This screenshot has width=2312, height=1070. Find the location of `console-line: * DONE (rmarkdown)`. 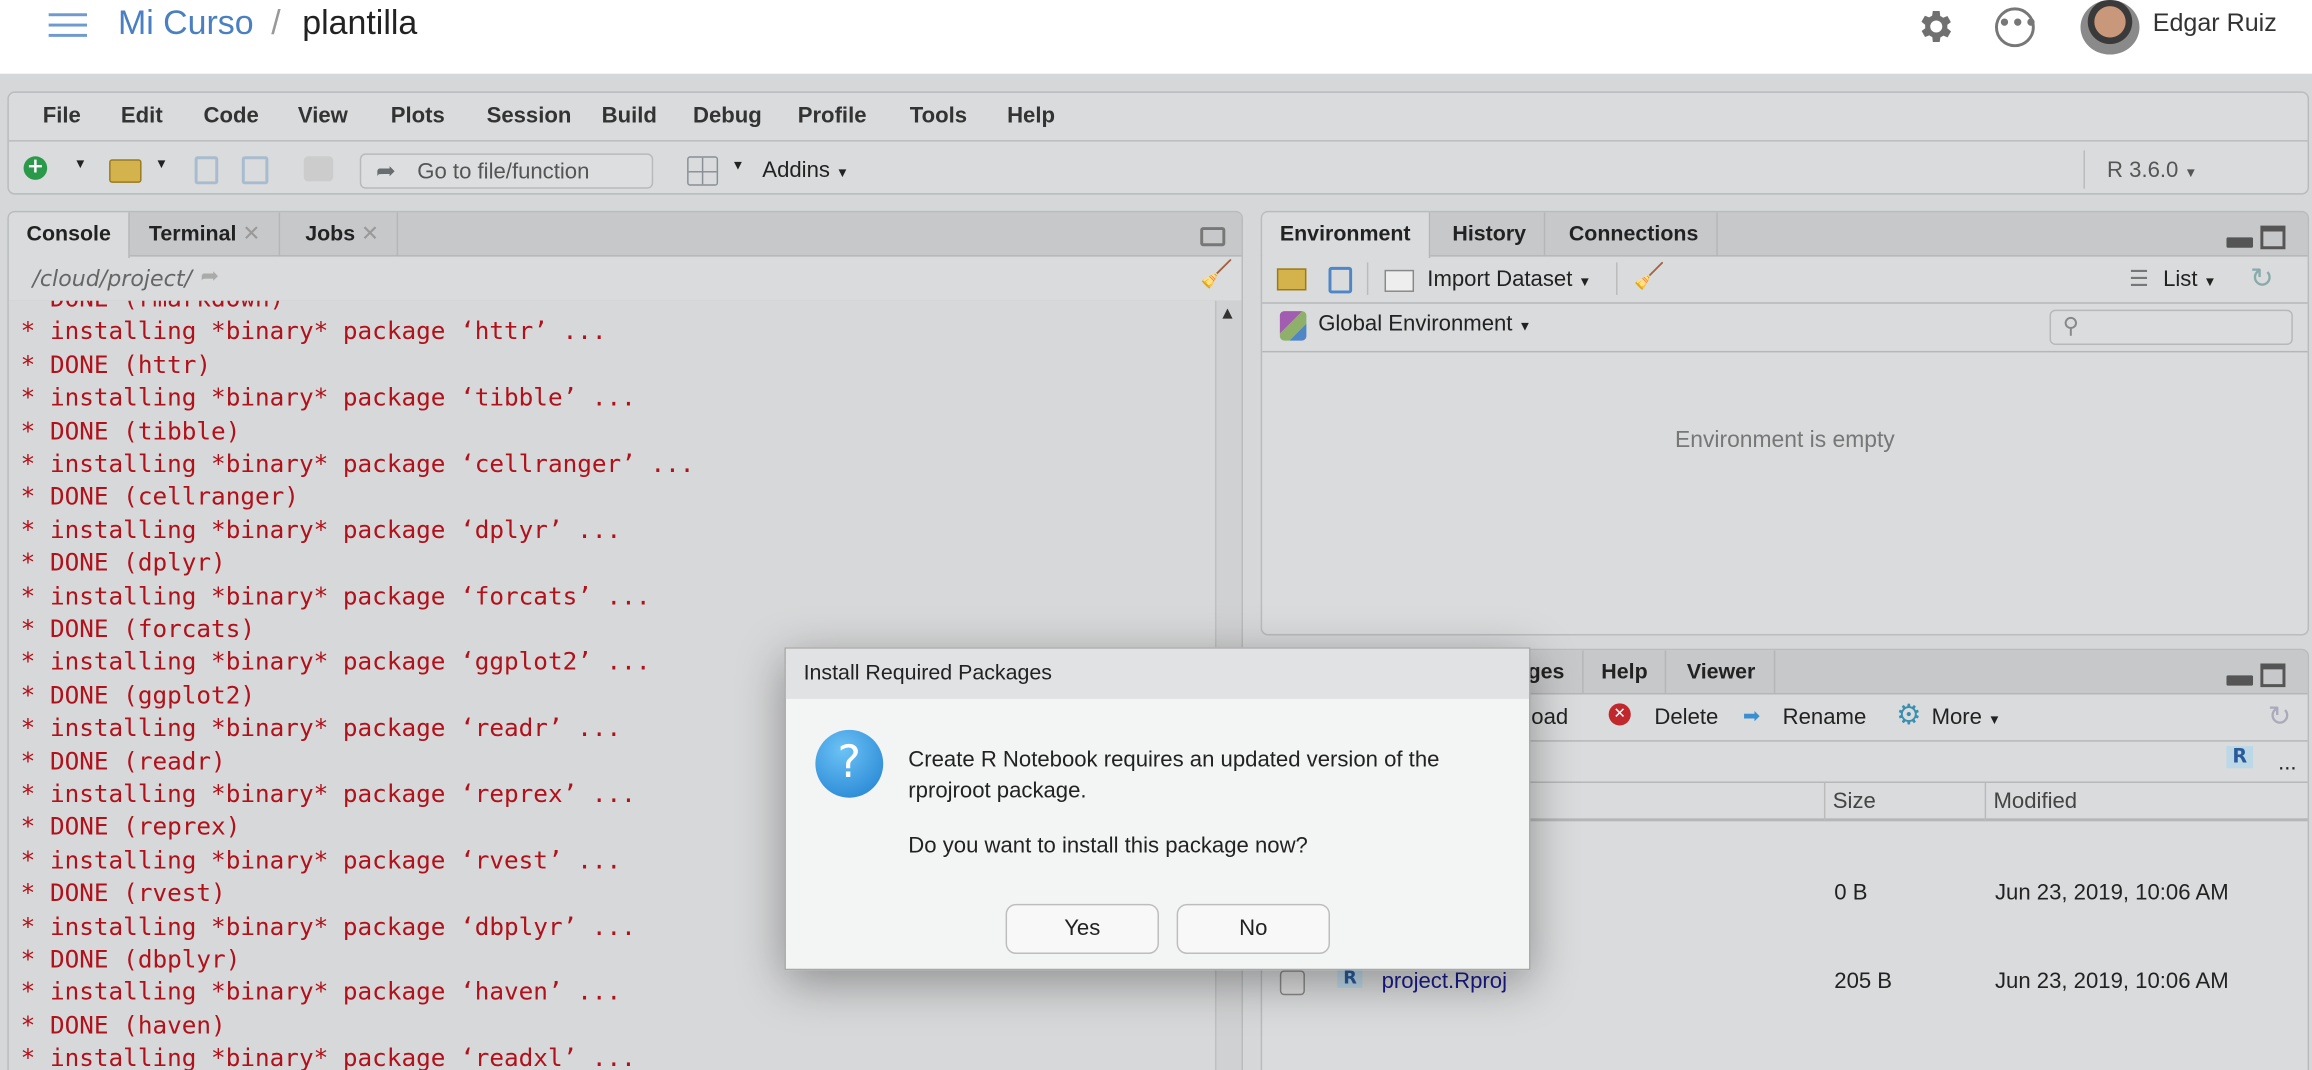

console-line: * DONE (rmarkdown) is located at coordinates (153, 307).